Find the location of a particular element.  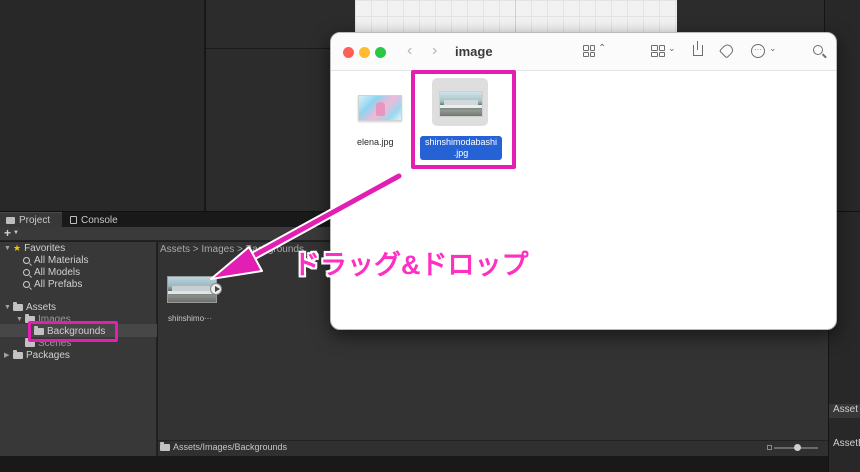

highlight-box-folder is located at coordinates (73, 331).